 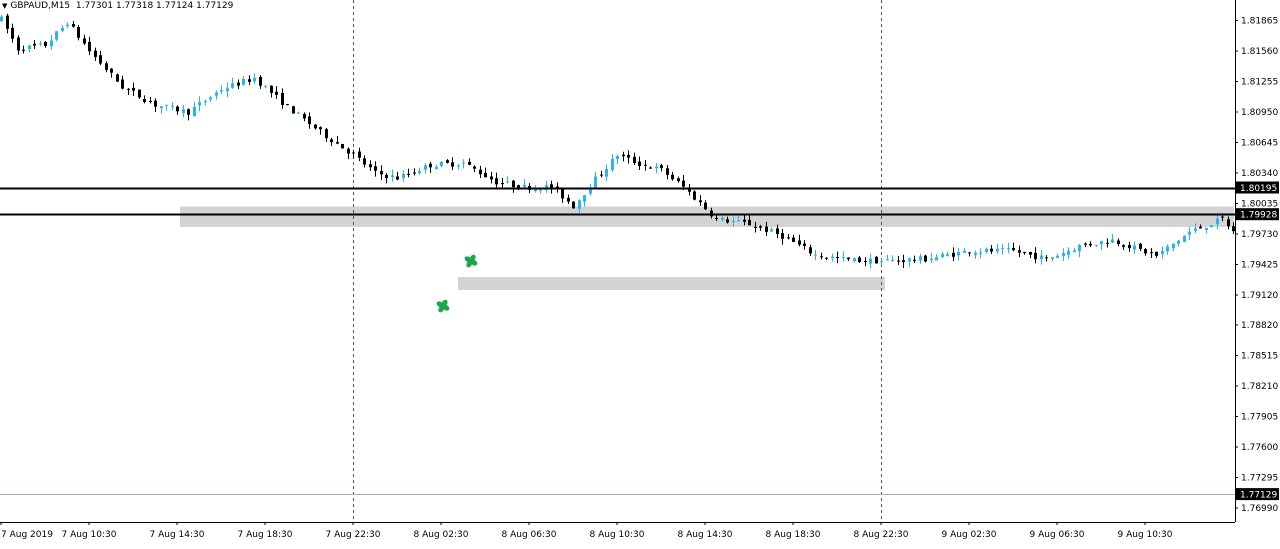 What do you see at coordinates (1258, 189) in the screenshot?
I see `level-price-label: 1.80195` at bounding box center [1258, 189].